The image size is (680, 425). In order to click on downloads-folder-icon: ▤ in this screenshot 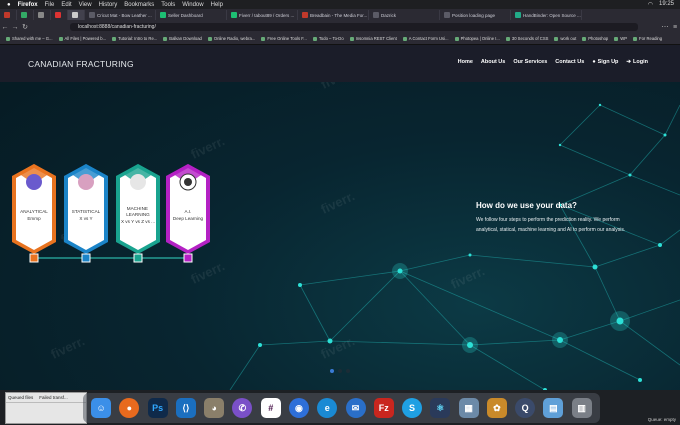, I will do `click(553, 408)`.